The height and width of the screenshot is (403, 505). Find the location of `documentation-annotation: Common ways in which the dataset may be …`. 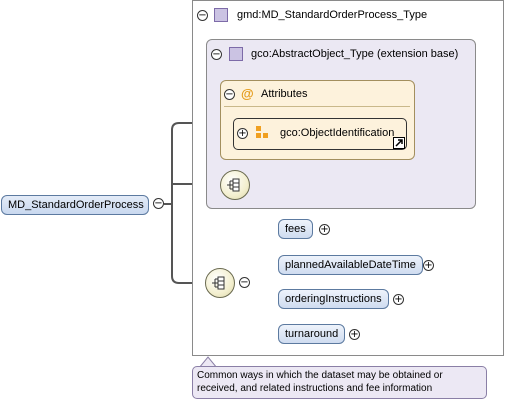

documentation-annotation: Common ways in which the dataset may be … is located at coordinates (339, 382).